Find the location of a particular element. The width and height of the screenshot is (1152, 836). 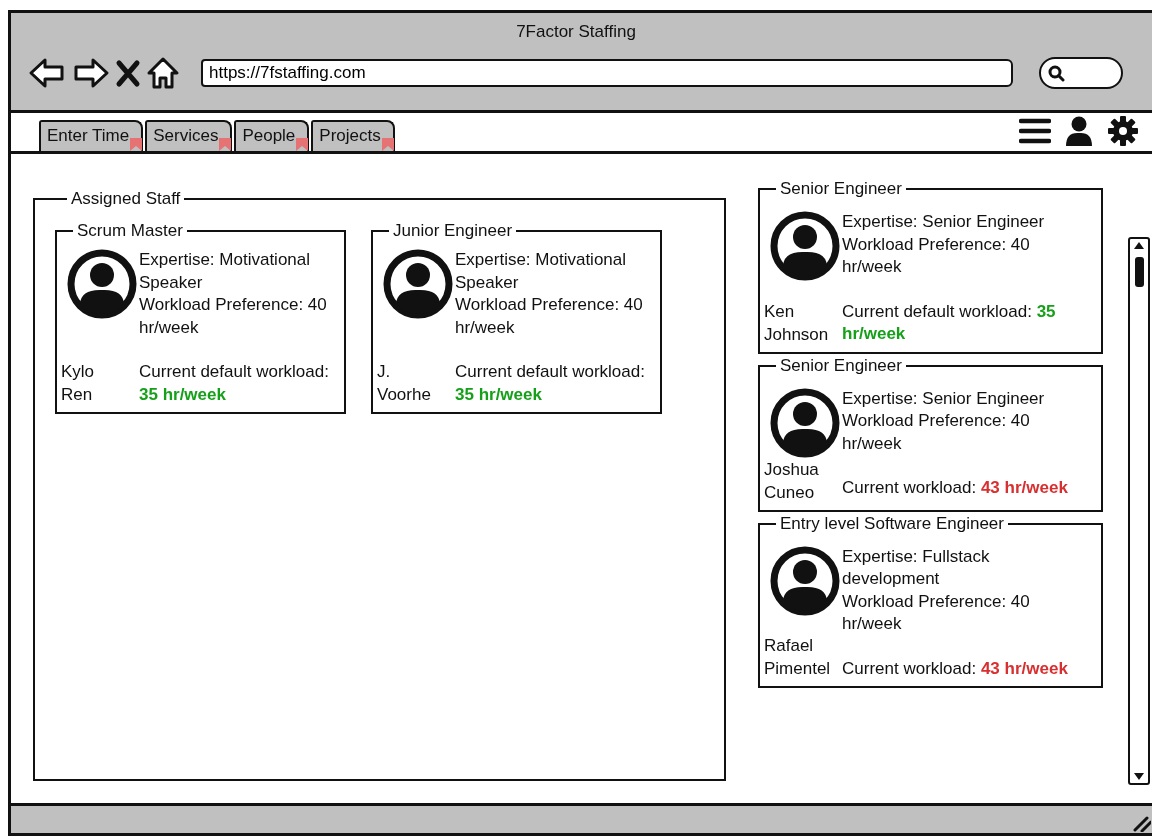

person-name: Kylo Ren is located at coordinates (78, 383).